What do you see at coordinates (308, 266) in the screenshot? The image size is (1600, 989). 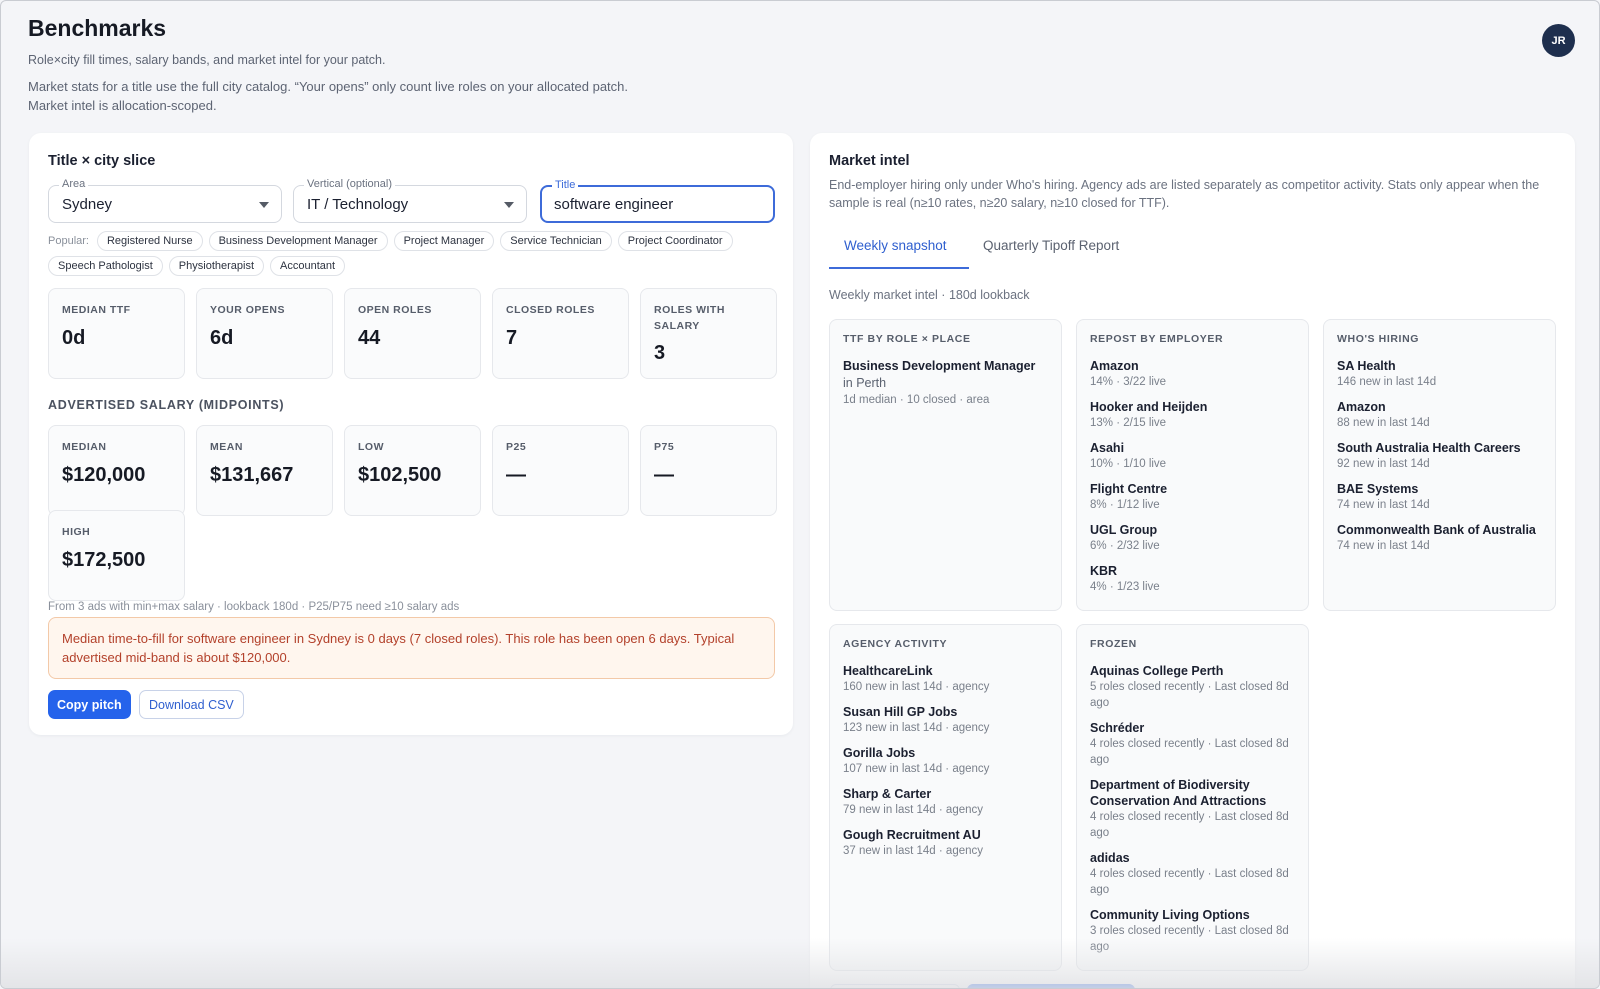 I see `popular-chip: Accountant` at bounding box center [308, 266].